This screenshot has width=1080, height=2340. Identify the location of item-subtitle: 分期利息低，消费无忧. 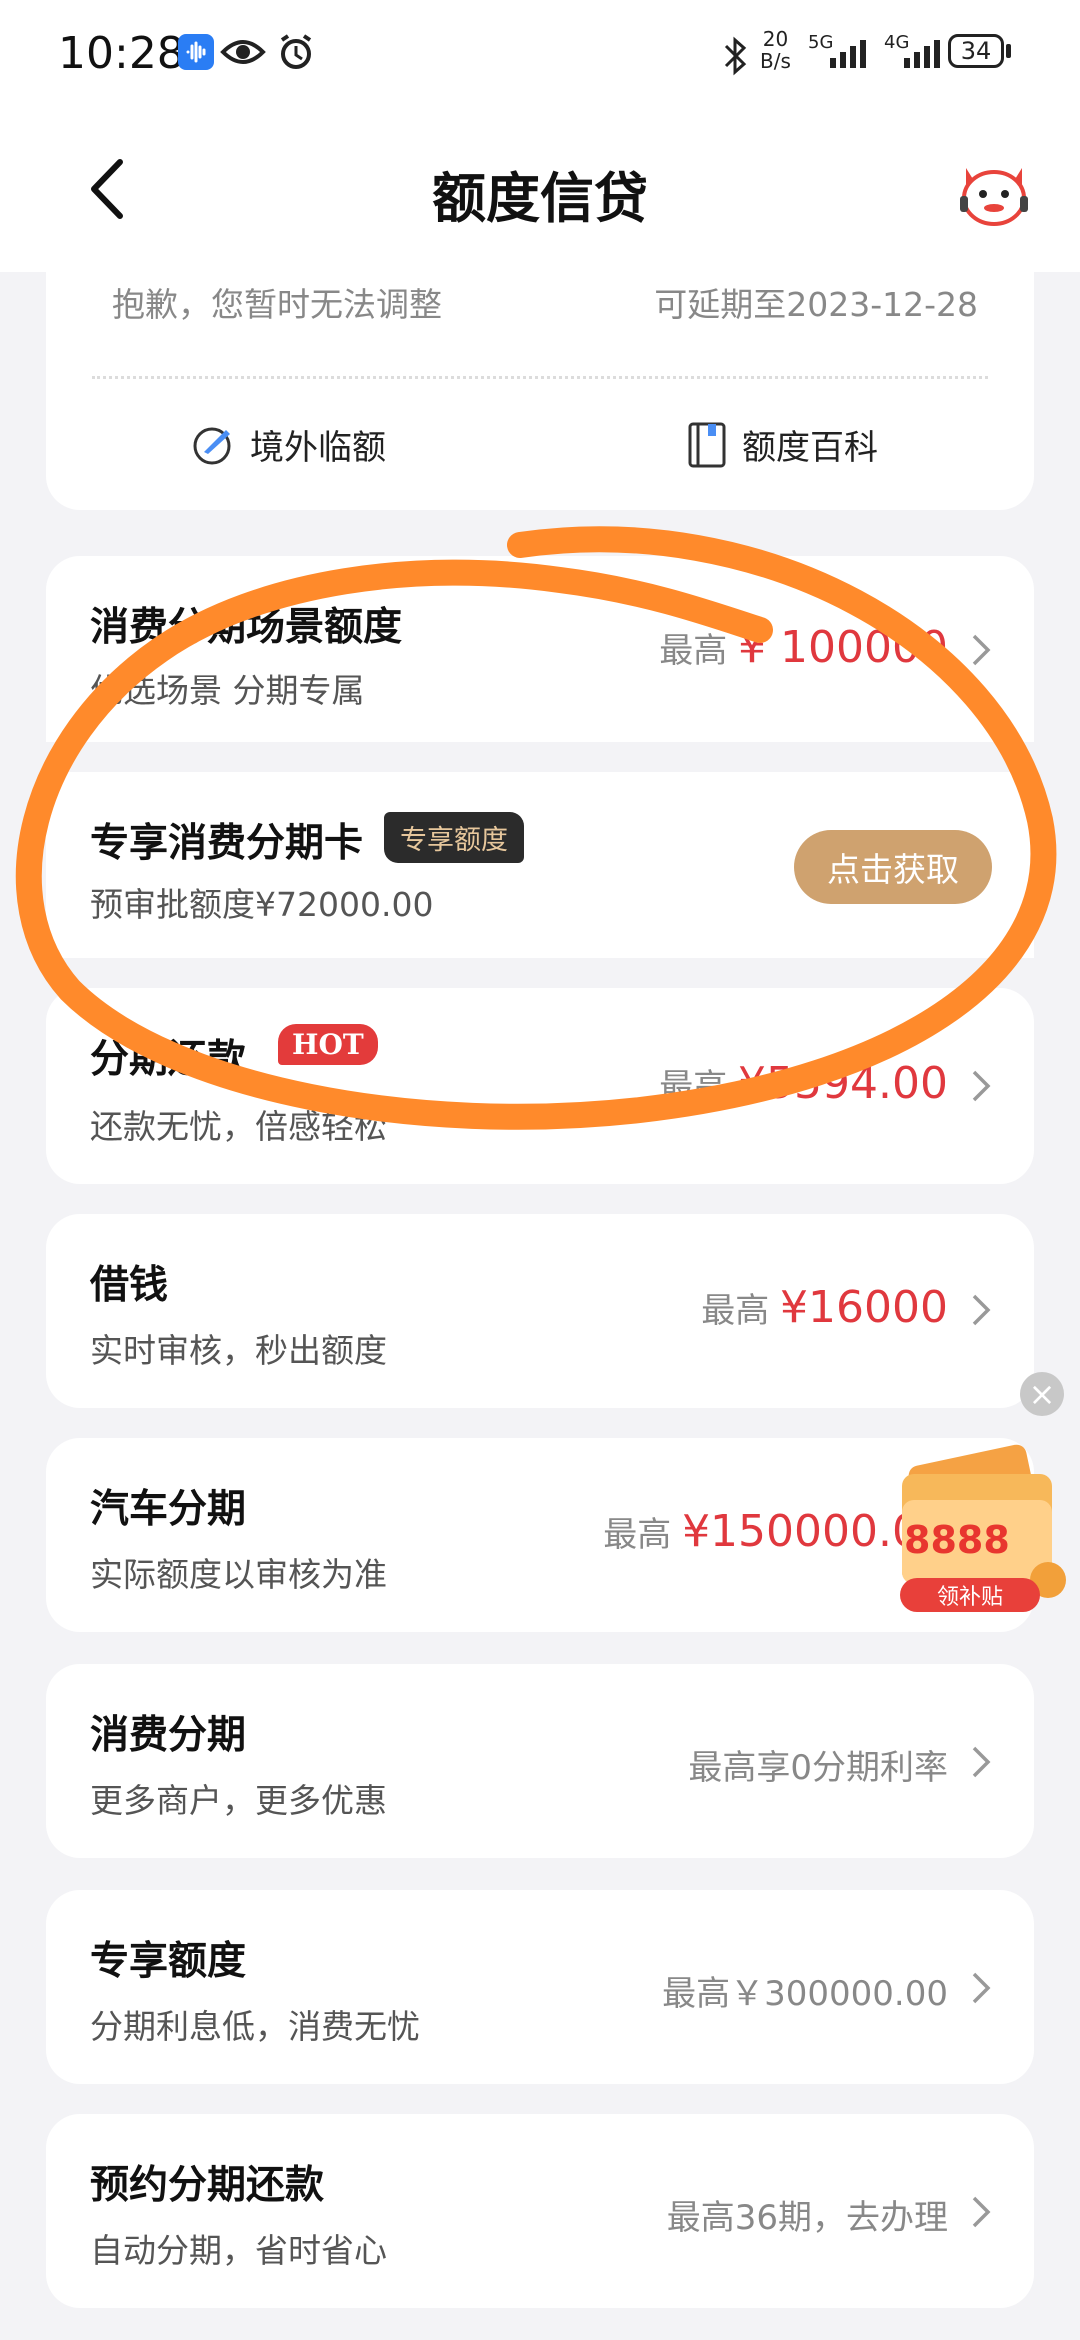
(255, 2026).